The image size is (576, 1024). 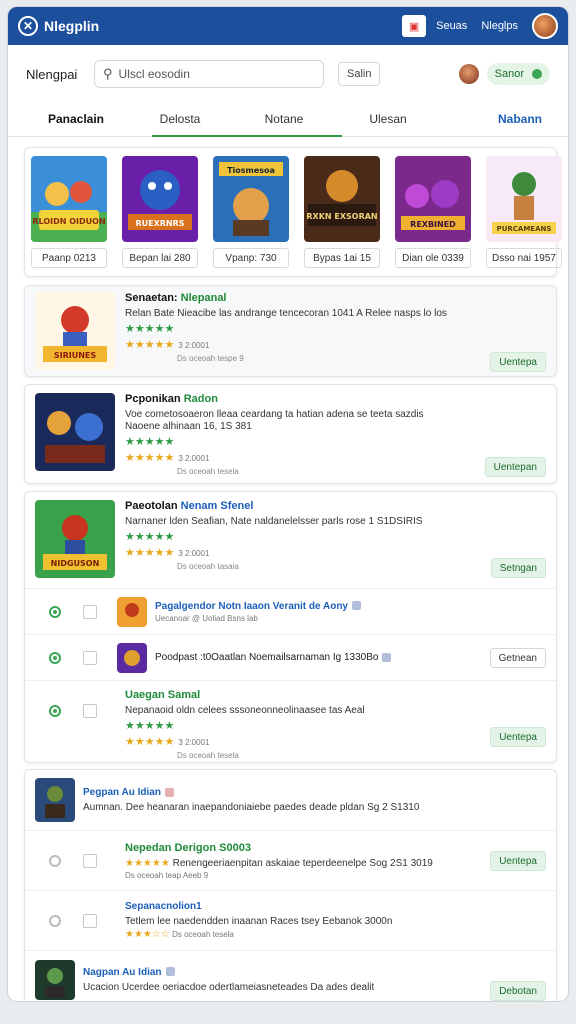 What do you see at coordinates (517, 658) in the screenshot?
I see `get-button: Getnean` at bounding box center [517, 658].